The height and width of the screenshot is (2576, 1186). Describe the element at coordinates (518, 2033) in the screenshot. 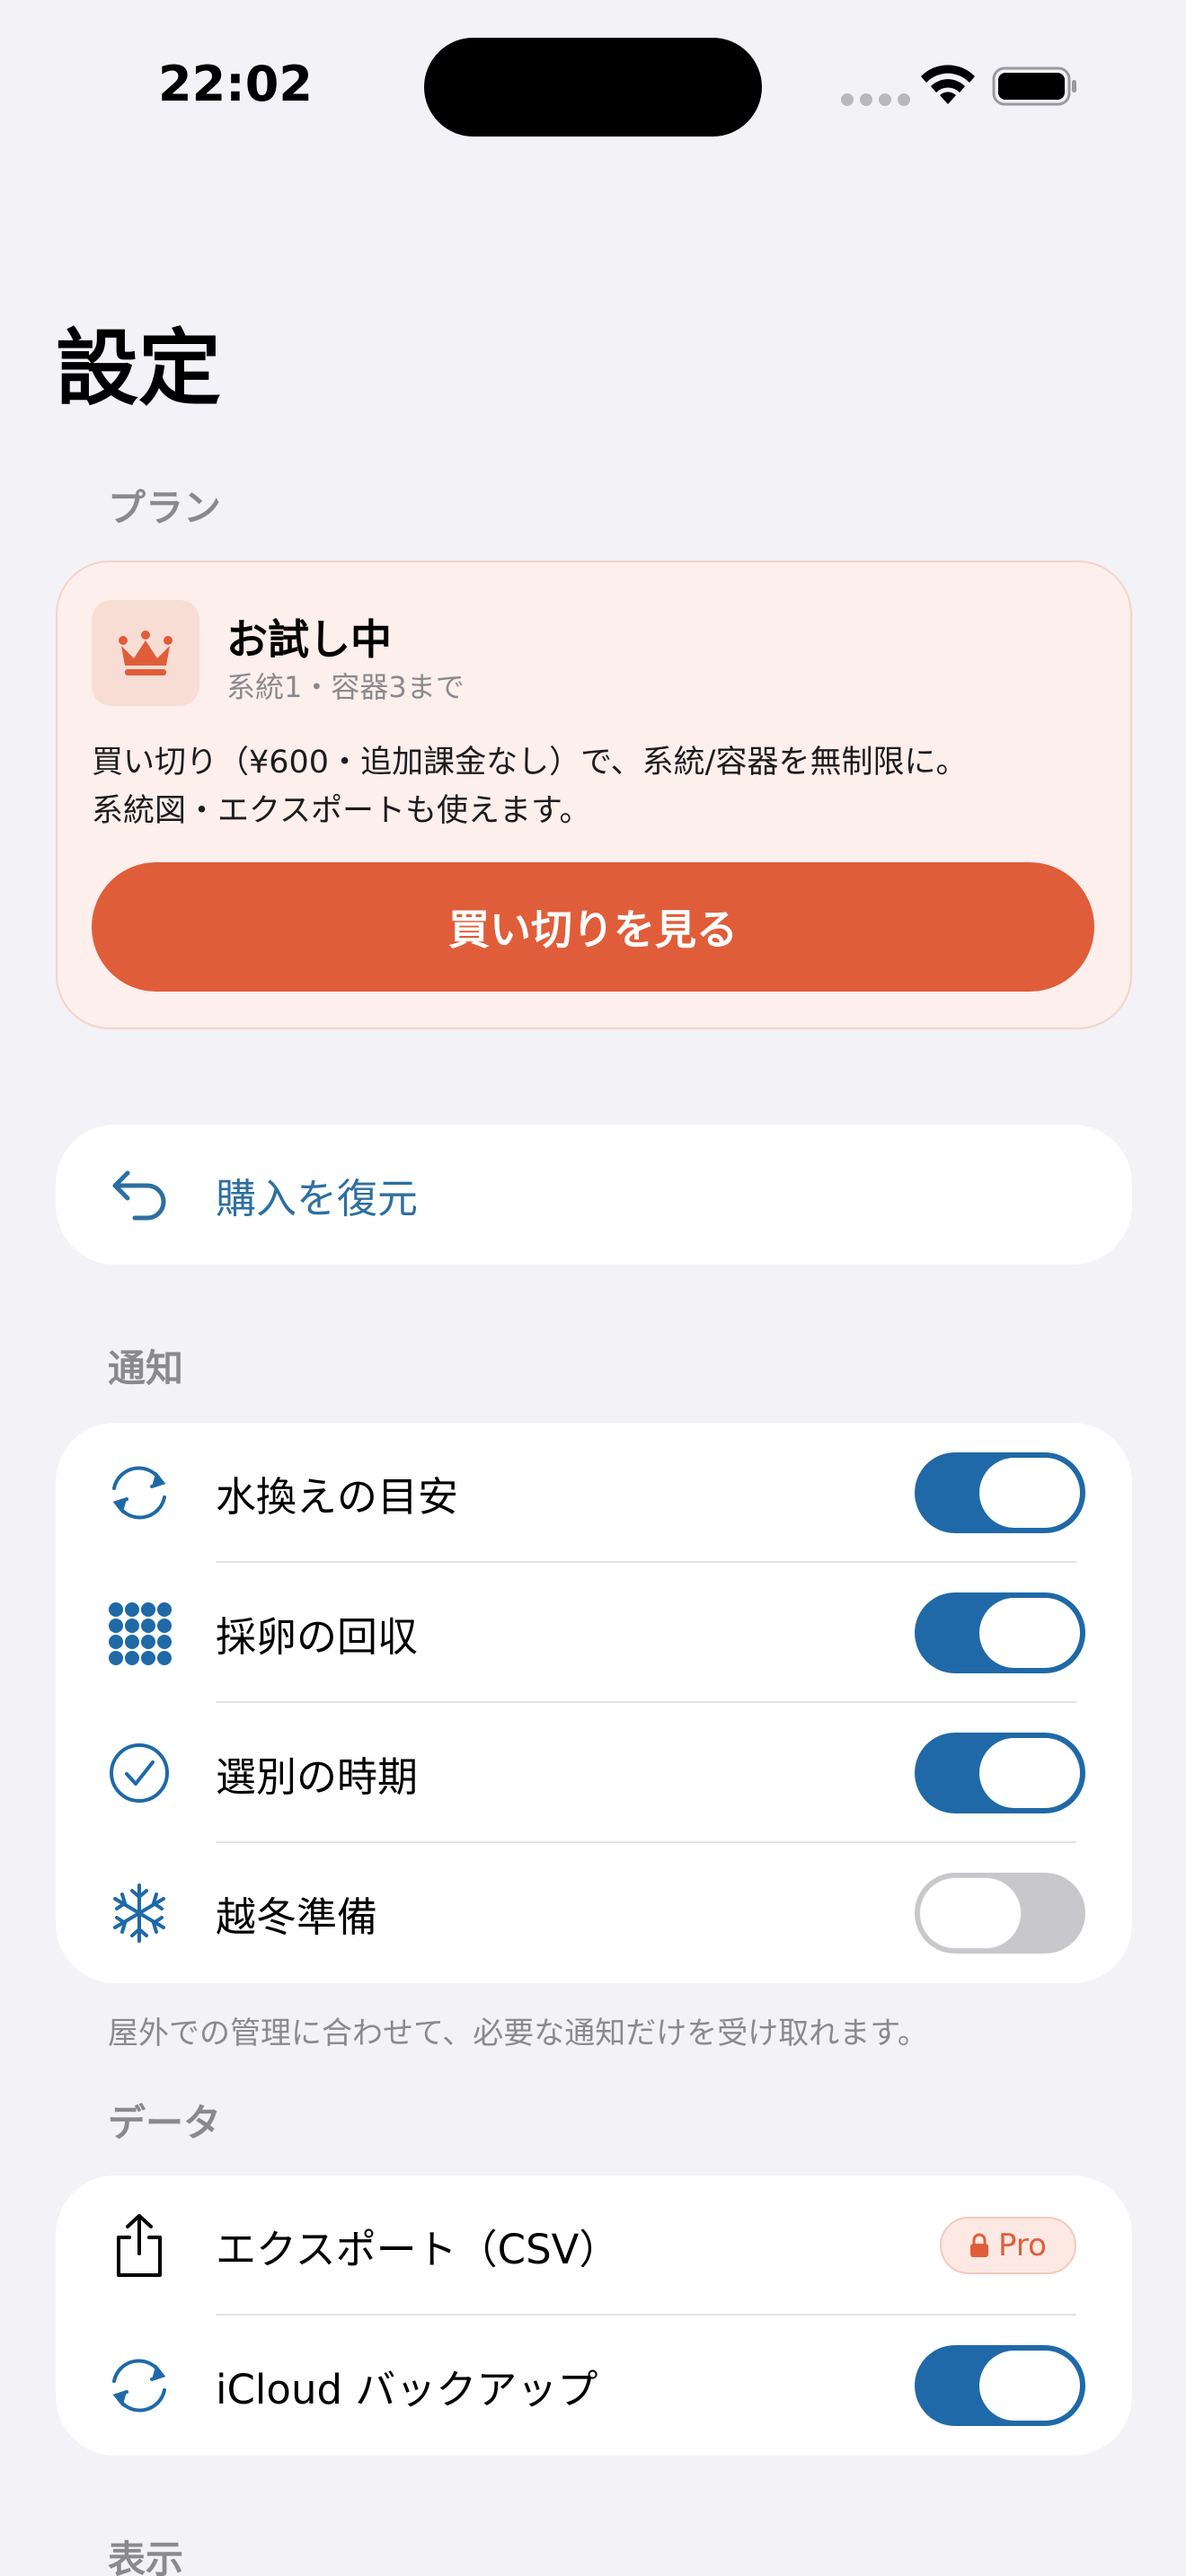

I see `notifications-footer: 屋外での管理に合わせて、必要な通知だけを受け取れます。` at that location.